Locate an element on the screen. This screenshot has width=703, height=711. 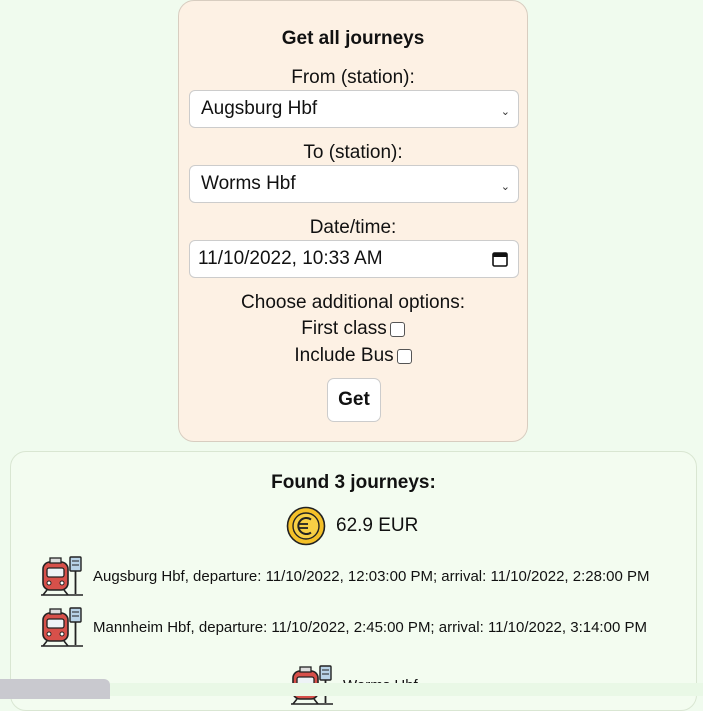
from-station-value: Augsburg Hbf is located at coordinates (259, 108).